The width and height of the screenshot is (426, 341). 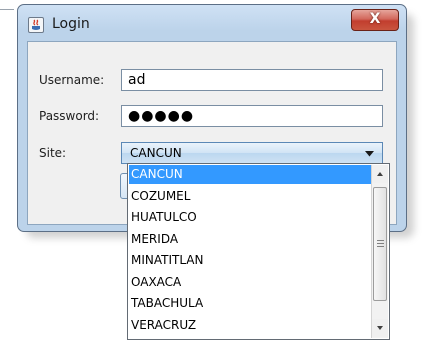 I want to click on scroll-up-button, so click(x=380, y=174).